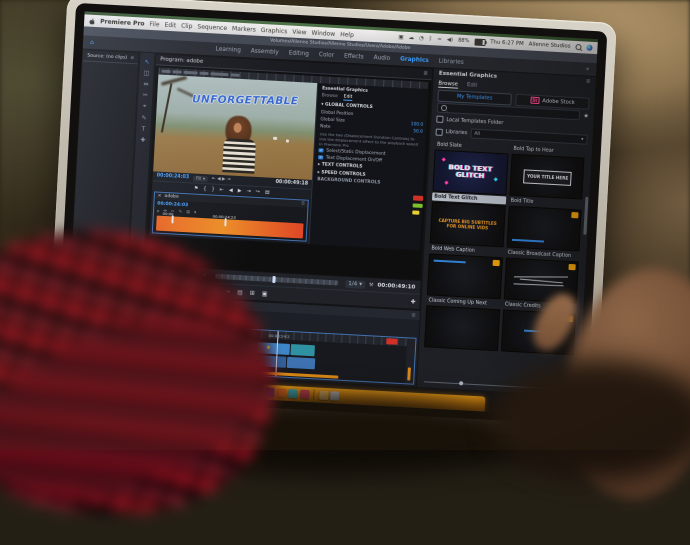  I want to click on workspace-overflow: », so click(588, 69).